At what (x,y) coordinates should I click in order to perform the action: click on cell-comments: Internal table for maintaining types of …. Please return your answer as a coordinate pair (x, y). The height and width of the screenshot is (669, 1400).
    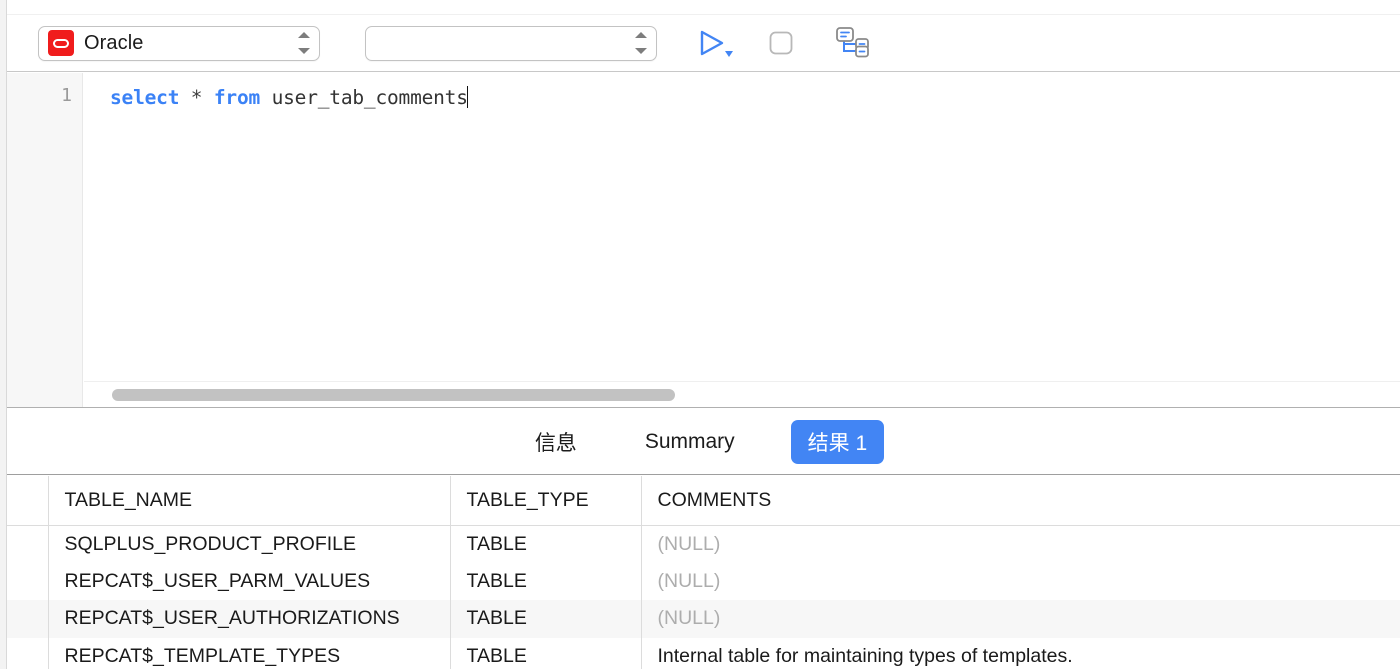
    Looking at the image, I should click on (1020, 653).